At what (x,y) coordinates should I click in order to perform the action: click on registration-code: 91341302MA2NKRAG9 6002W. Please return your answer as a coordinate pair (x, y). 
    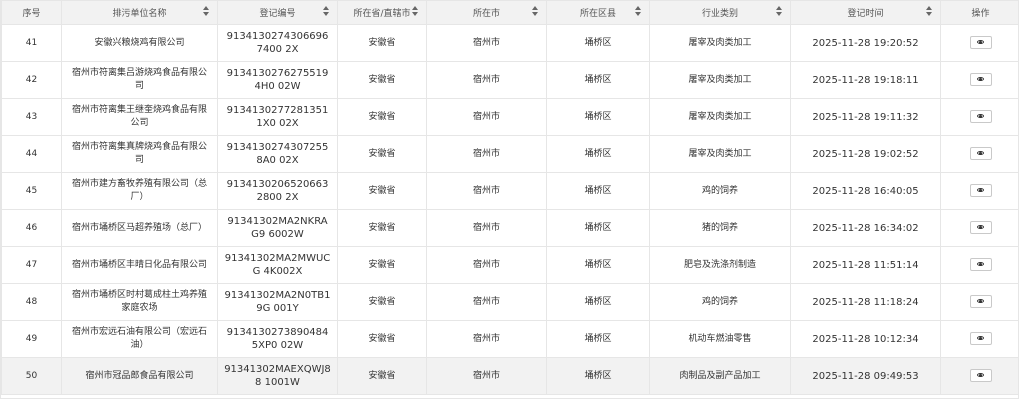
    Looking at the image, I should click on (277, 228).